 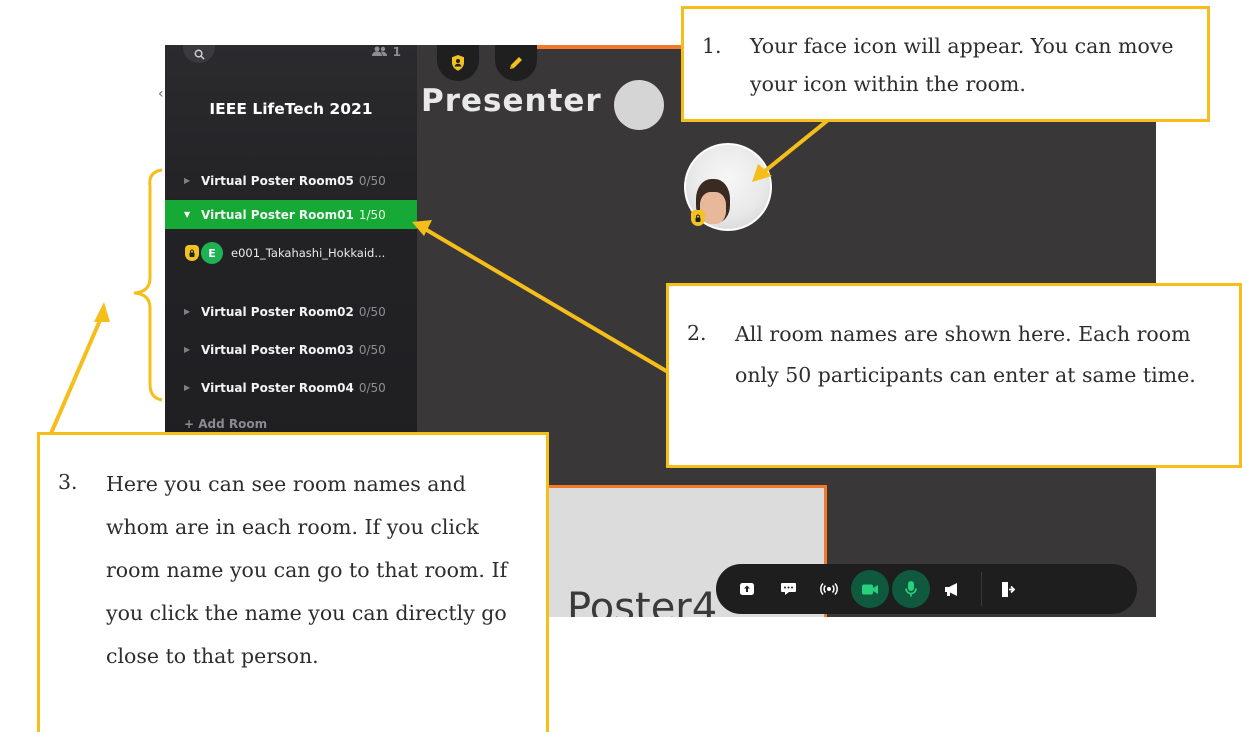 I want to click on microphone-icon, so click(x=911, y=589).